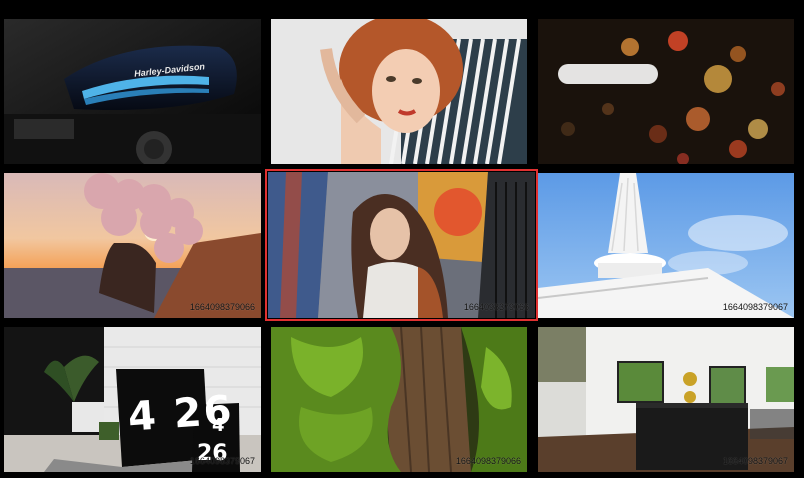 Image resolution: width=804 pixels, height=478 pixels. I want to click on gallery-tile-balloons: 1664098379066, so click(132, 245).